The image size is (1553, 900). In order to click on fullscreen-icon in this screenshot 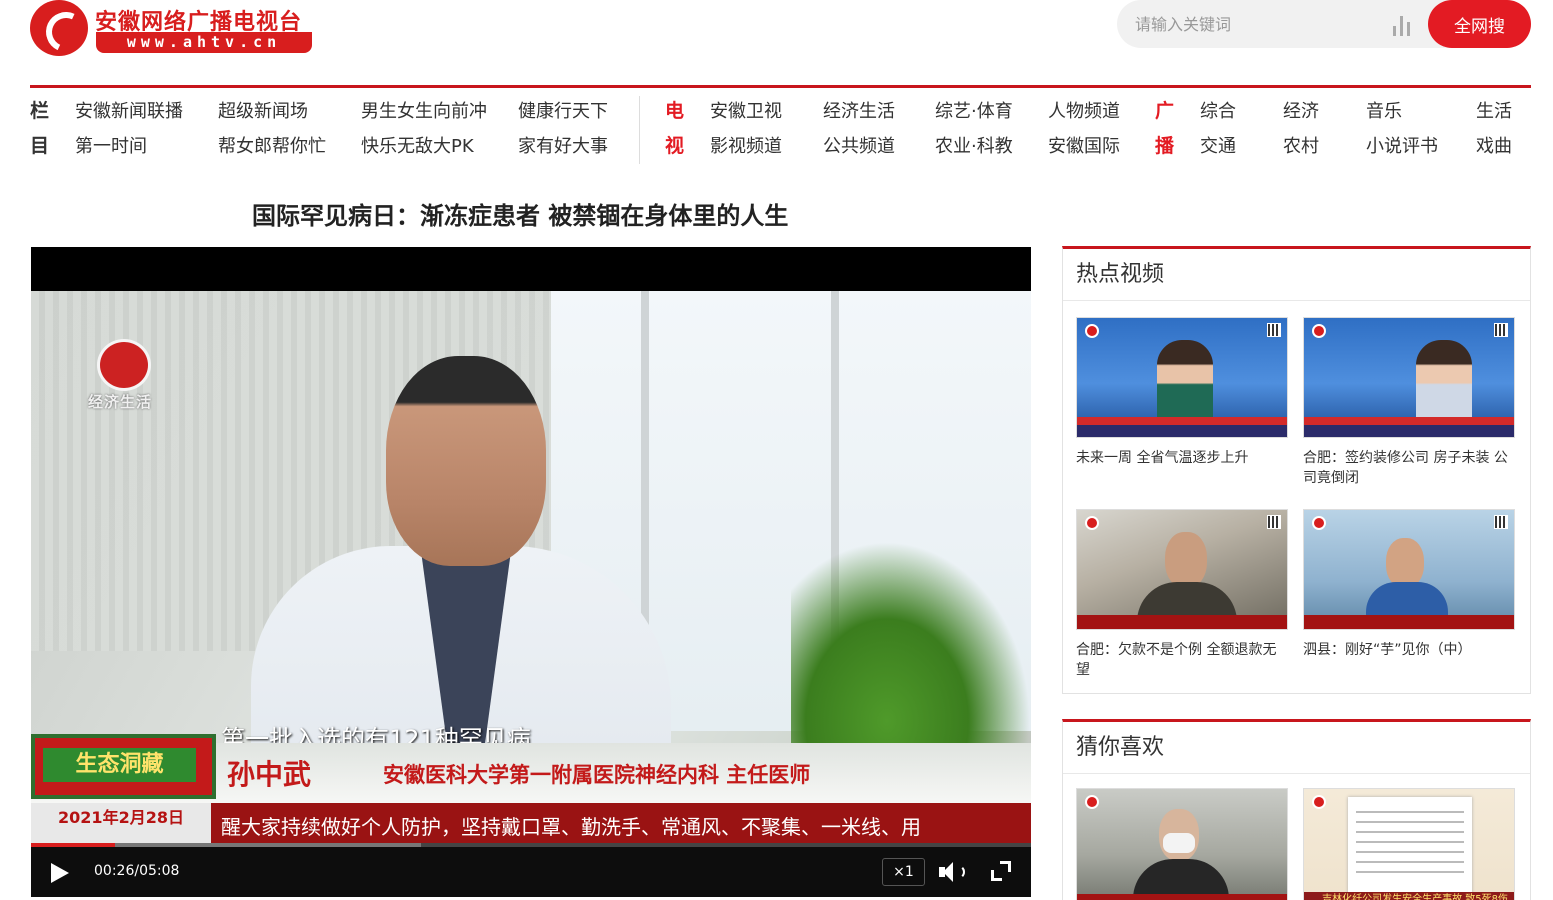, I will do `click(1001, 871)`.